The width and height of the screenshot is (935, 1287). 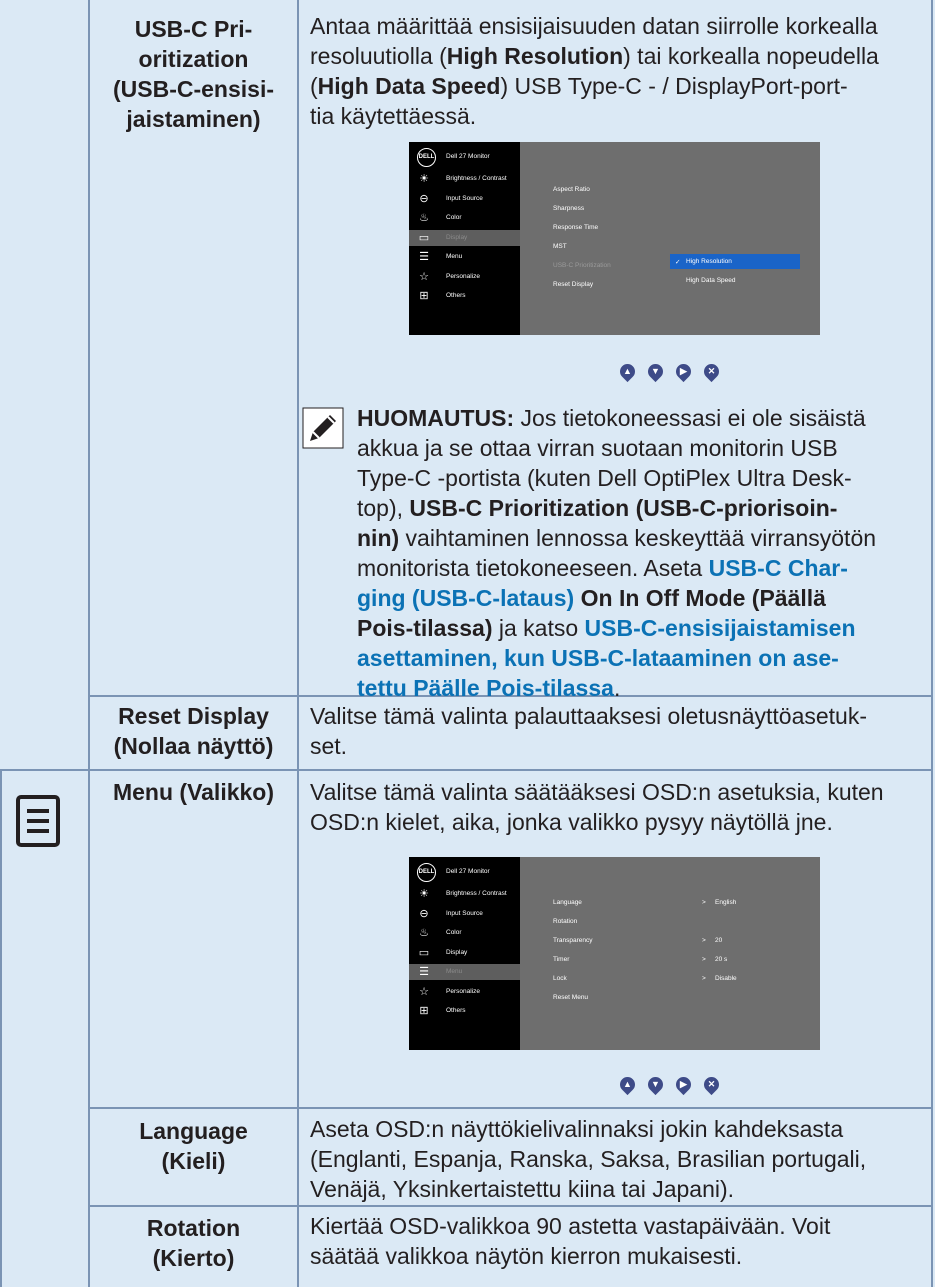 I want to click on text-span: nin), so click(x=378, y=538).